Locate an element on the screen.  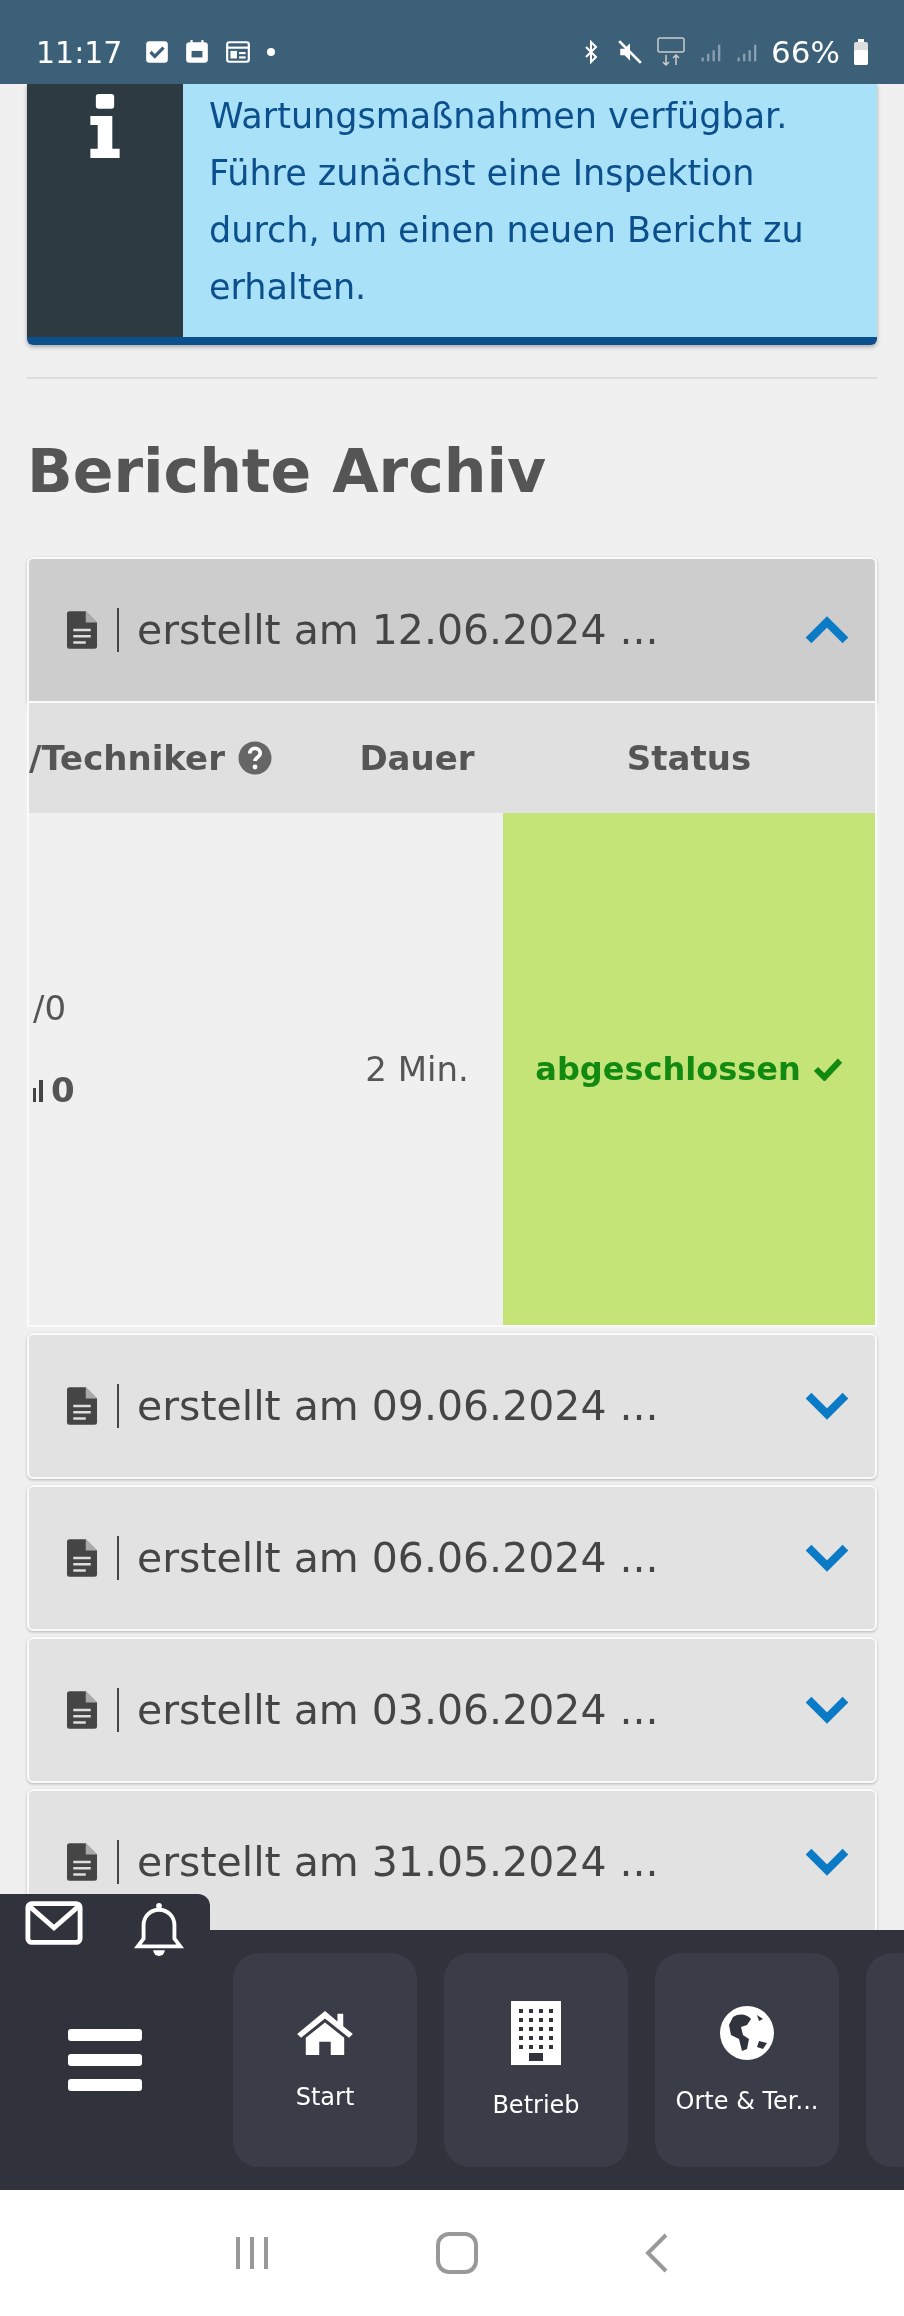
table-cell: /0 is located at coordinates (50, 1008).